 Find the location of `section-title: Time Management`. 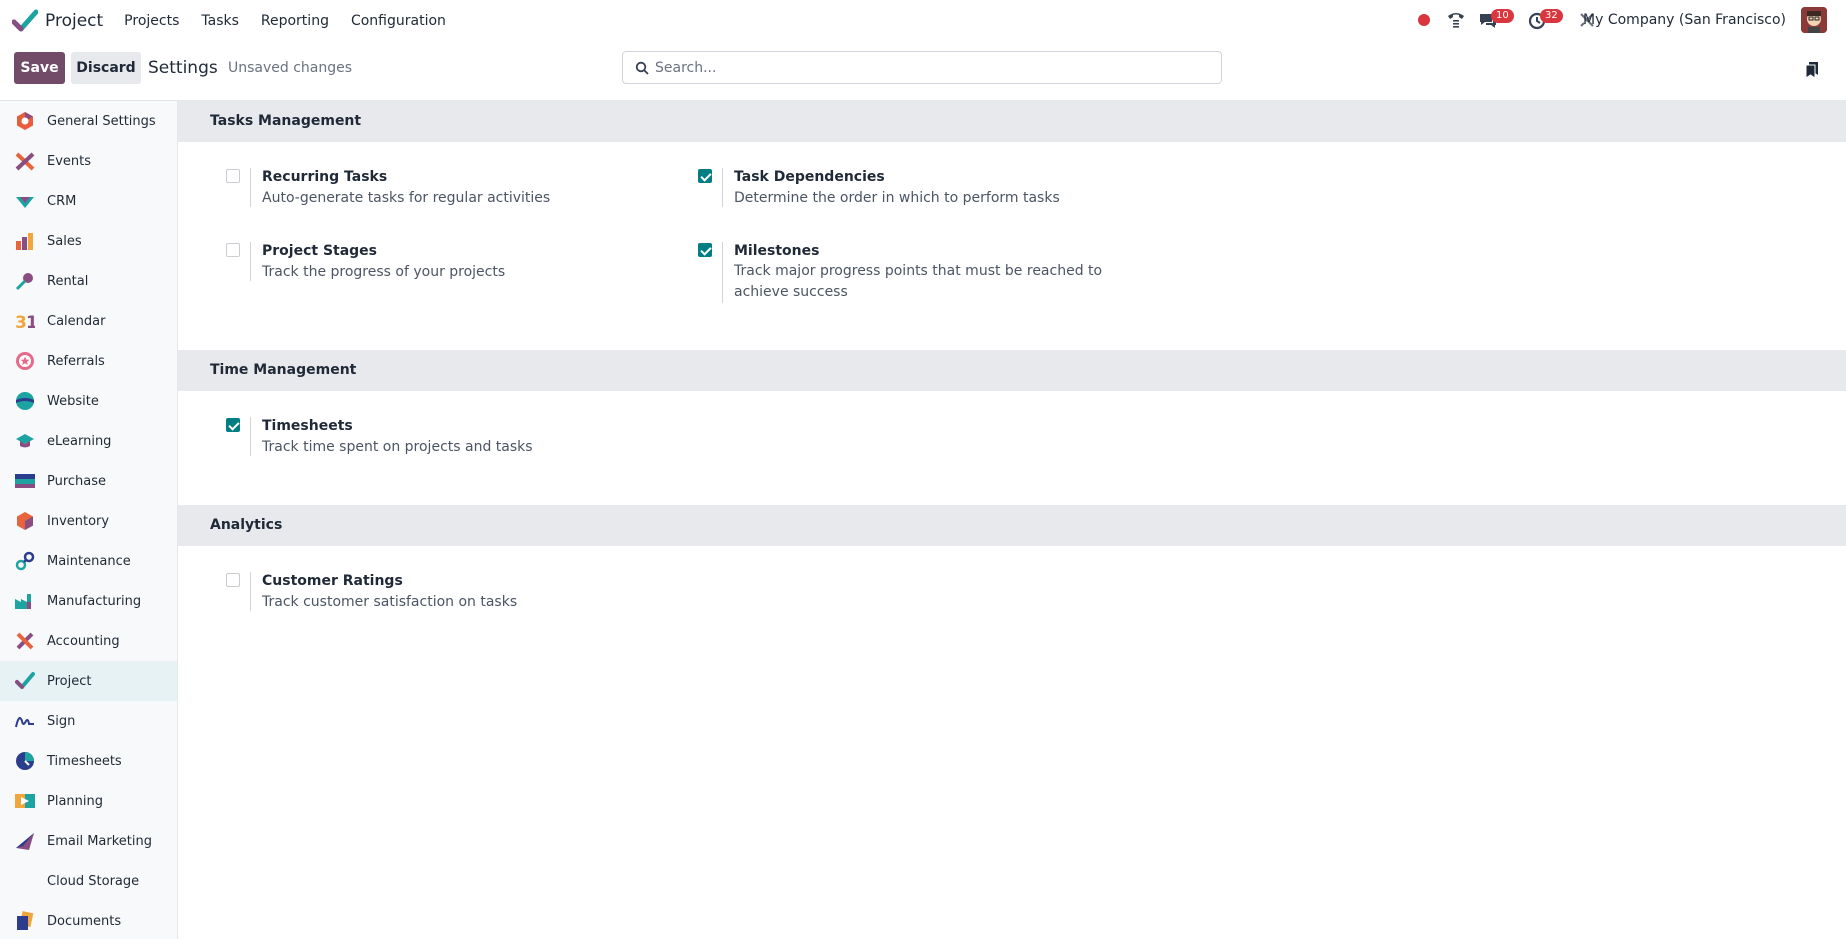

section-title: Time Management is located at coordinates (283, 370).